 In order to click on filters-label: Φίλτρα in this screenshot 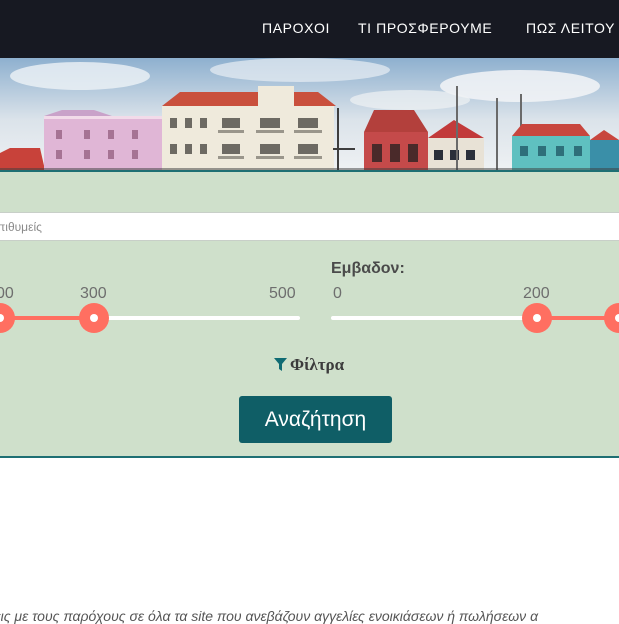, I will do `click(317, 364)`.